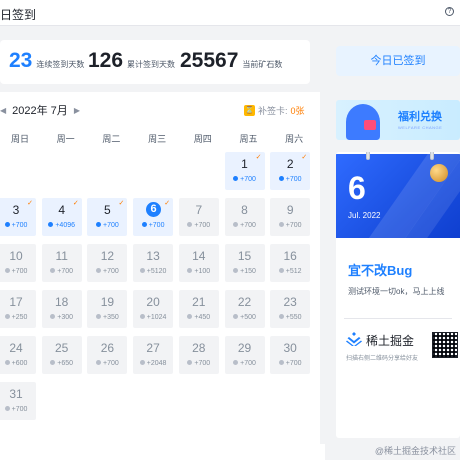 Image resolution: width=460 pixels, height=460 pixels. Describe the element at coordinates (3, 110) in the screenshot. I see `prev-month-icon: ◀` at that location.